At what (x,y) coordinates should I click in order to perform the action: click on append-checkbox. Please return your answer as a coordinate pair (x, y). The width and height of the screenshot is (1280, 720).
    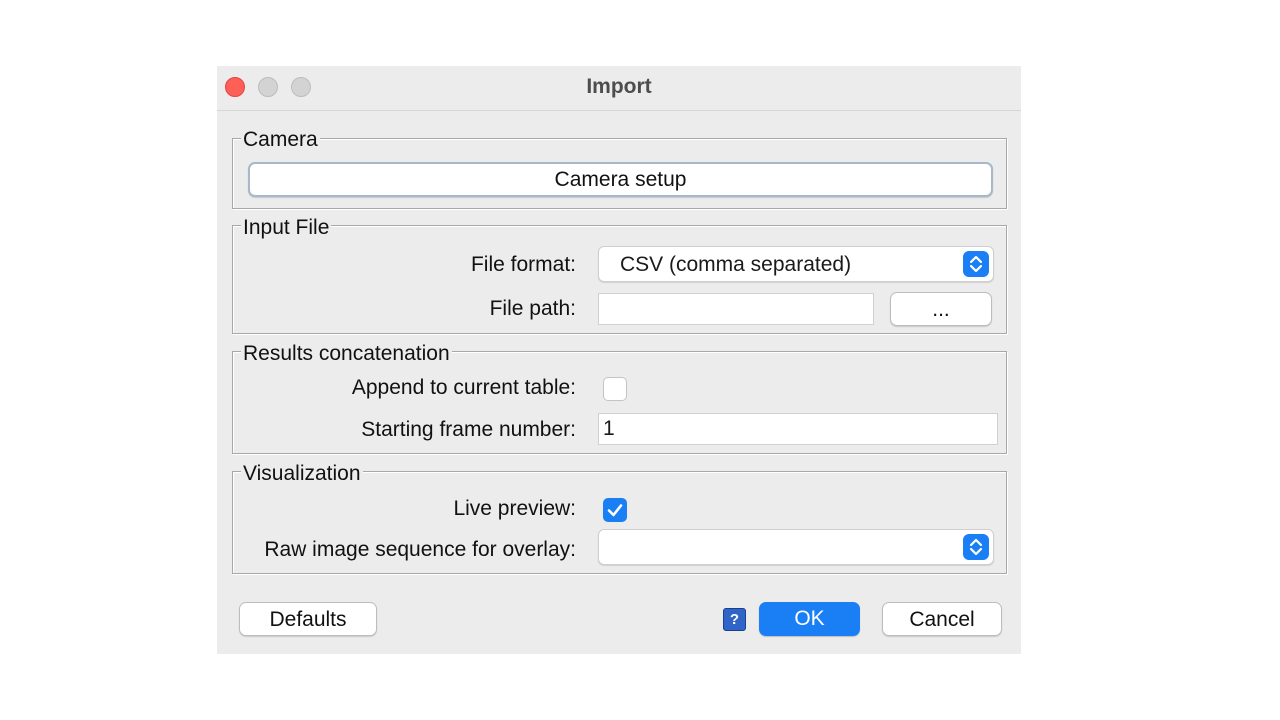
    Looking at the image, I should click on (615, 389).